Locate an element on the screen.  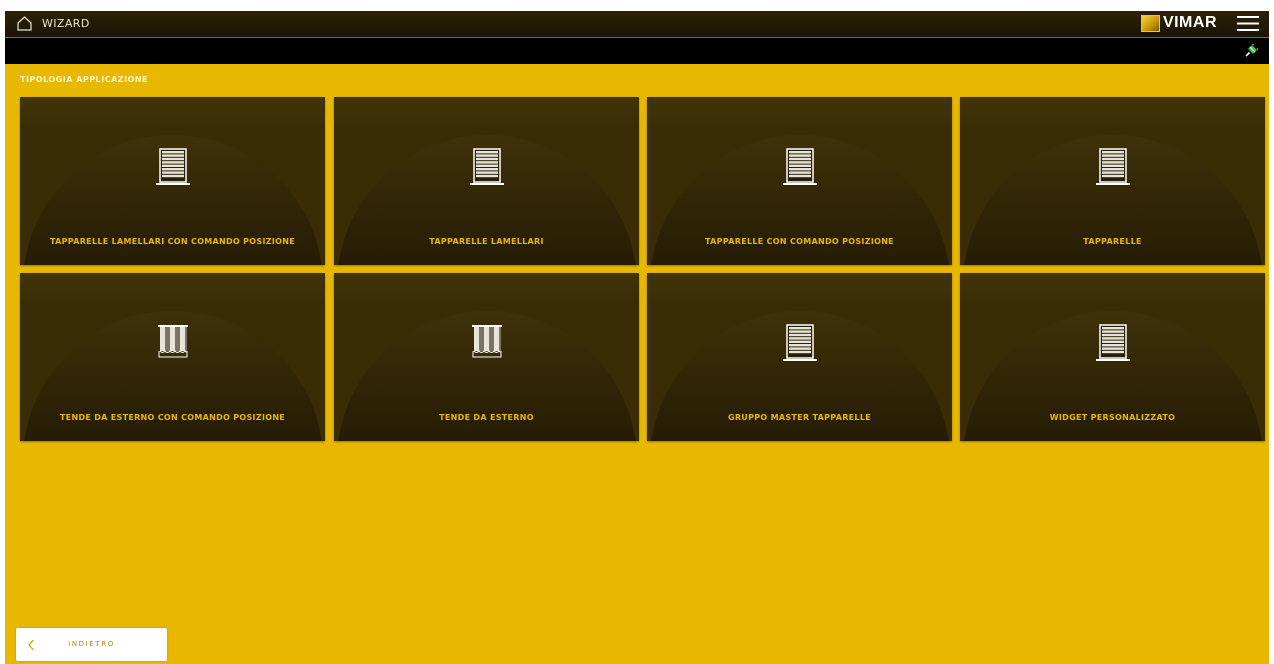
brand-name: VIMAR is located at coordinates (1189, 22).